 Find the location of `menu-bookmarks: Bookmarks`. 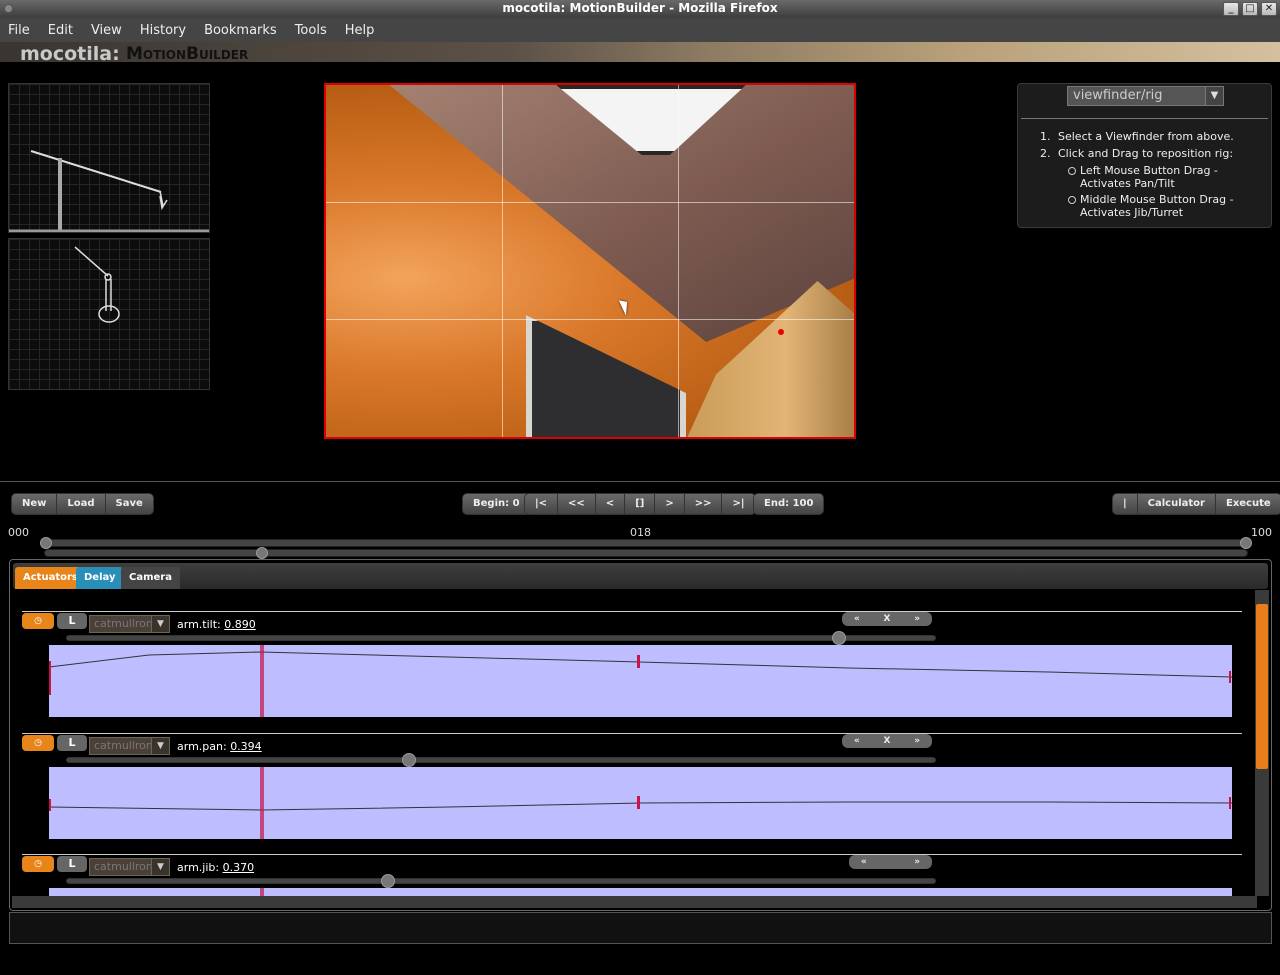

menu-bookmarks: Bookmarks is located at coordinates (238, 30).